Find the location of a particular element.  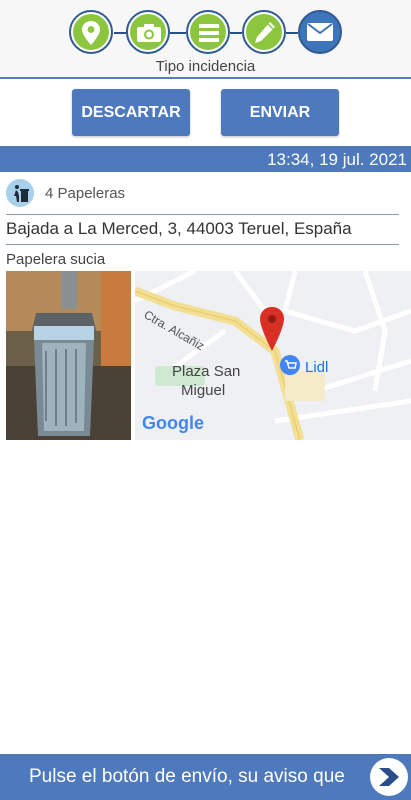

chevron-right-icon is located at coordinates (389, 777).